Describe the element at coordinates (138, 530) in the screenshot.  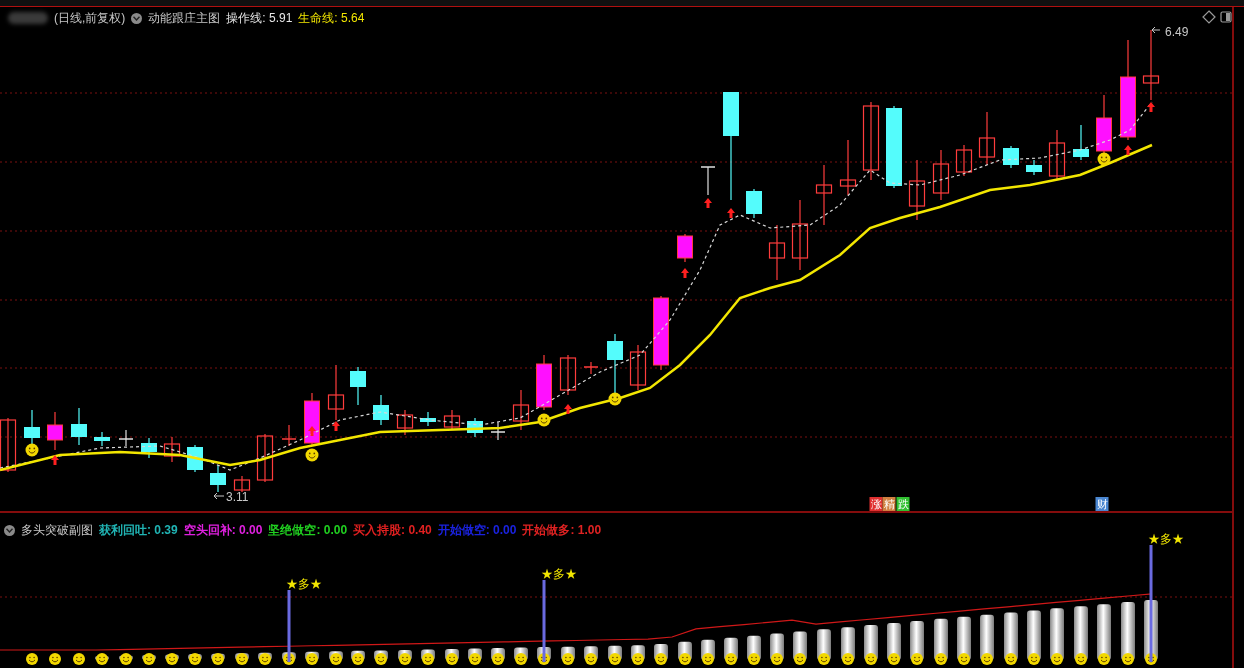
I see `indicator-value: 获利回吐: 0.39` at that location.